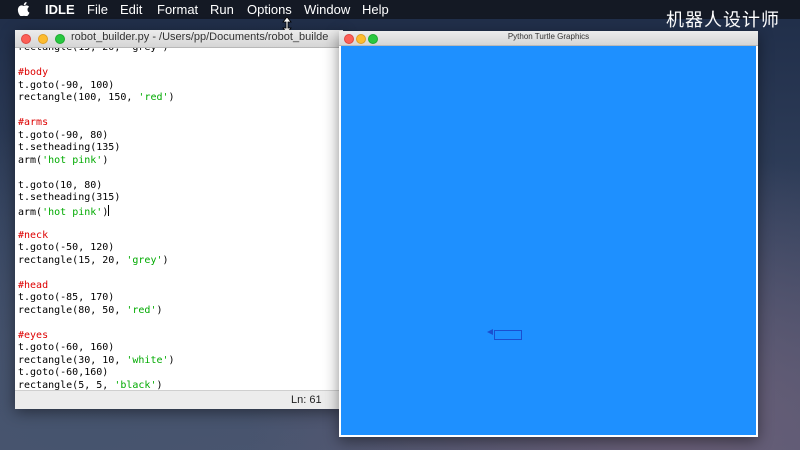  I want to click on code-line: rectangle(30, 10, 'white'), so click(96, 361).